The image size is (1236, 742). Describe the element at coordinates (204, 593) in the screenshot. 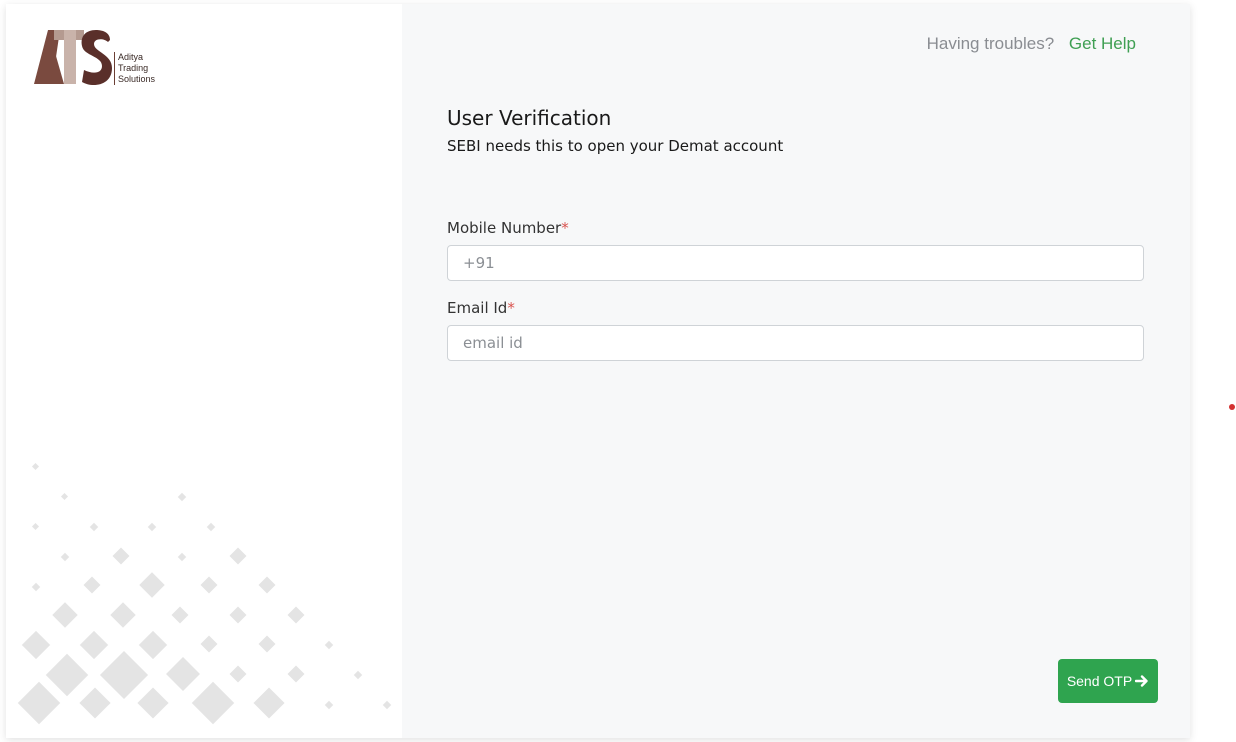

I see `decorative-diamond-pattern` at that location.